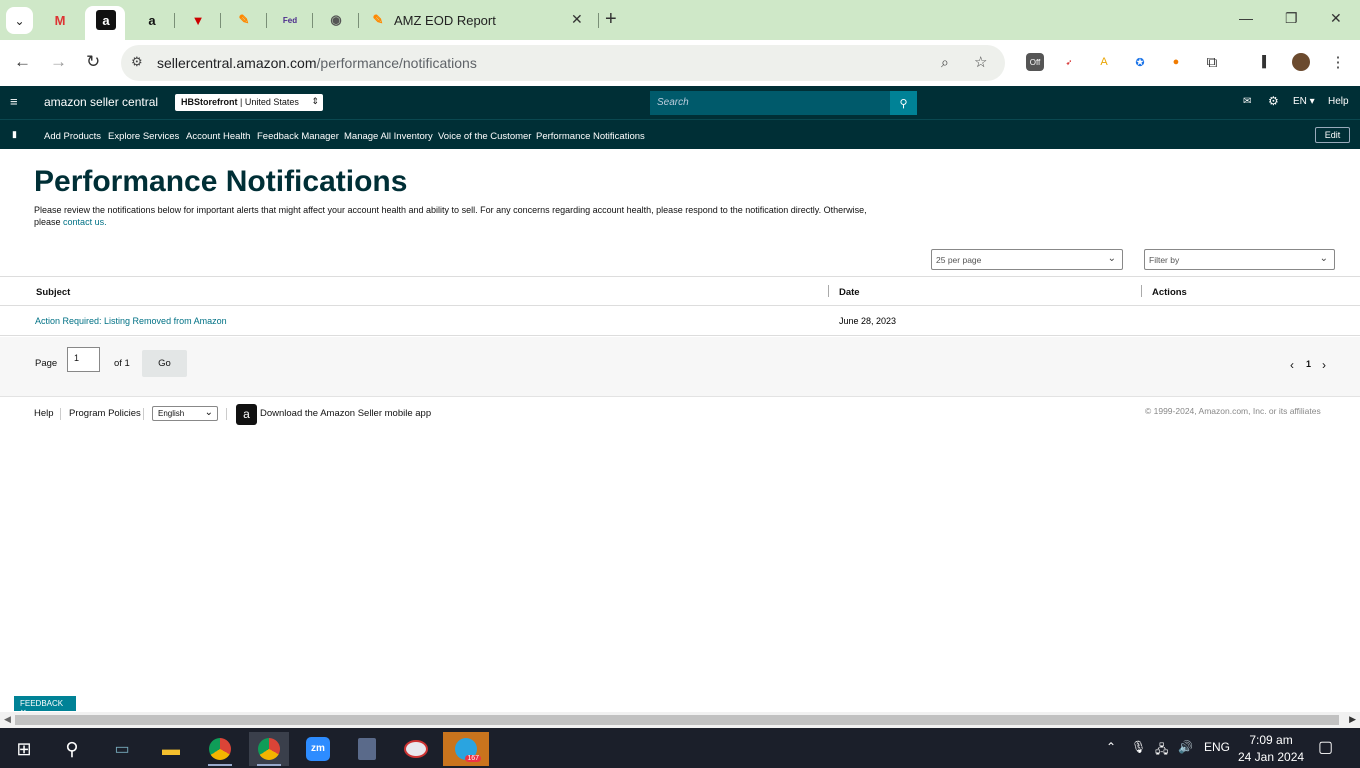  Describe the element at coordinates (164, 363) in the screenshot. I see `go-button: Go` at that location.